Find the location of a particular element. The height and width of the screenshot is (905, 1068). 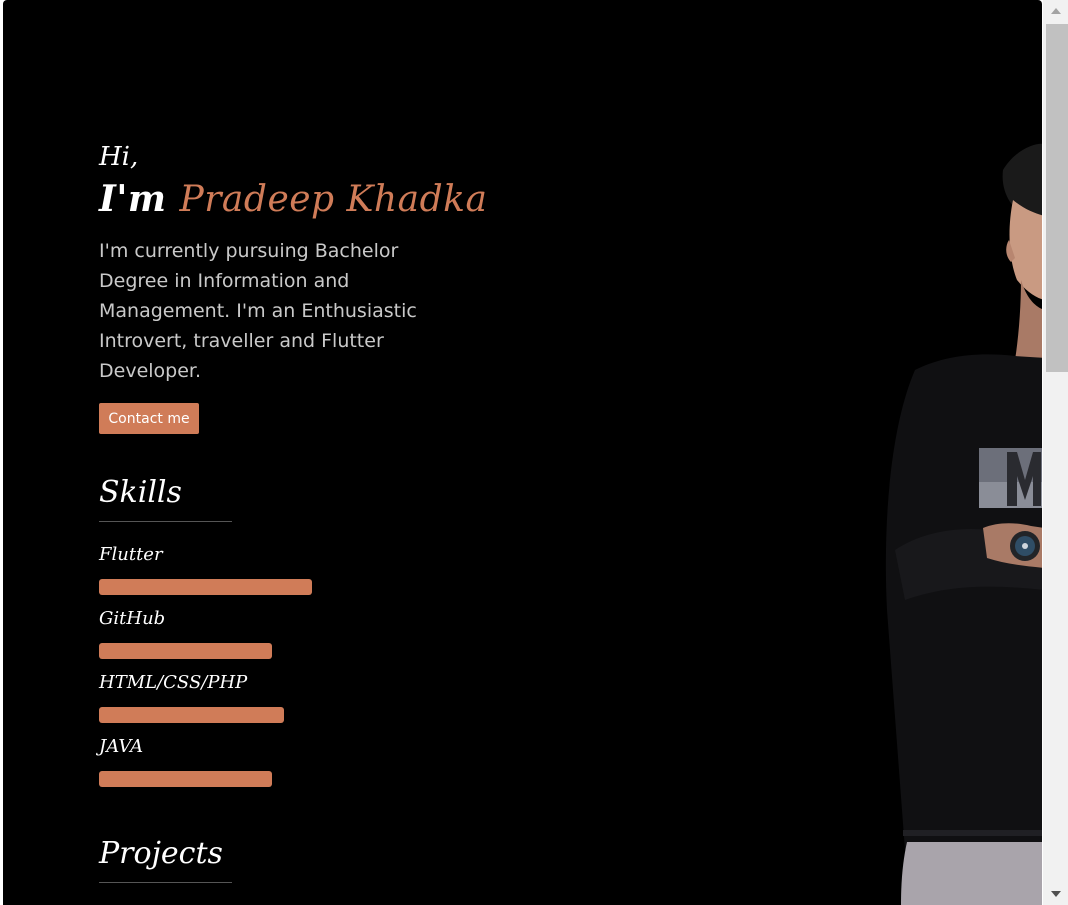

profile-photo is located at coordinates (963, 524).